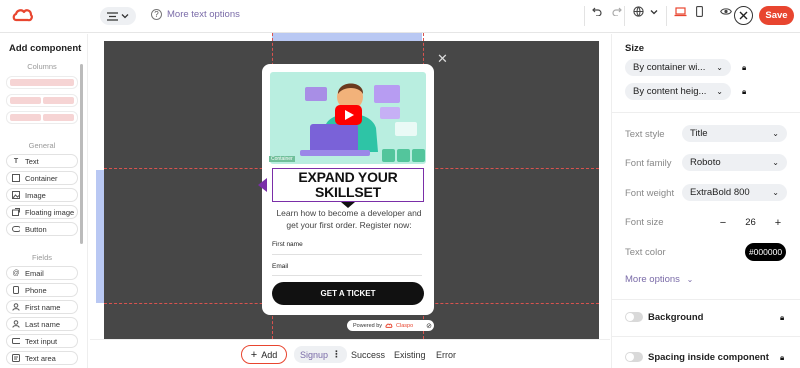 The width and height of the screenshot is (800, 368). I want to click on container-icon, so click(16, 178).